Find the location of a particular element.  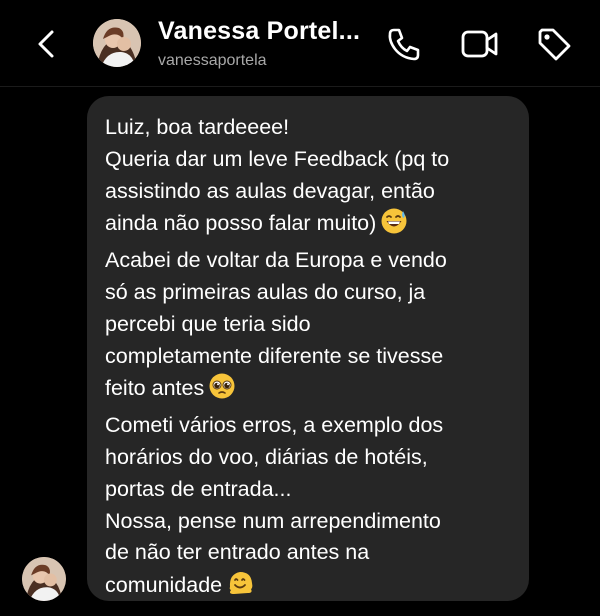

message-line-with-emoji: feito antes is located at coordinates (310, 391).